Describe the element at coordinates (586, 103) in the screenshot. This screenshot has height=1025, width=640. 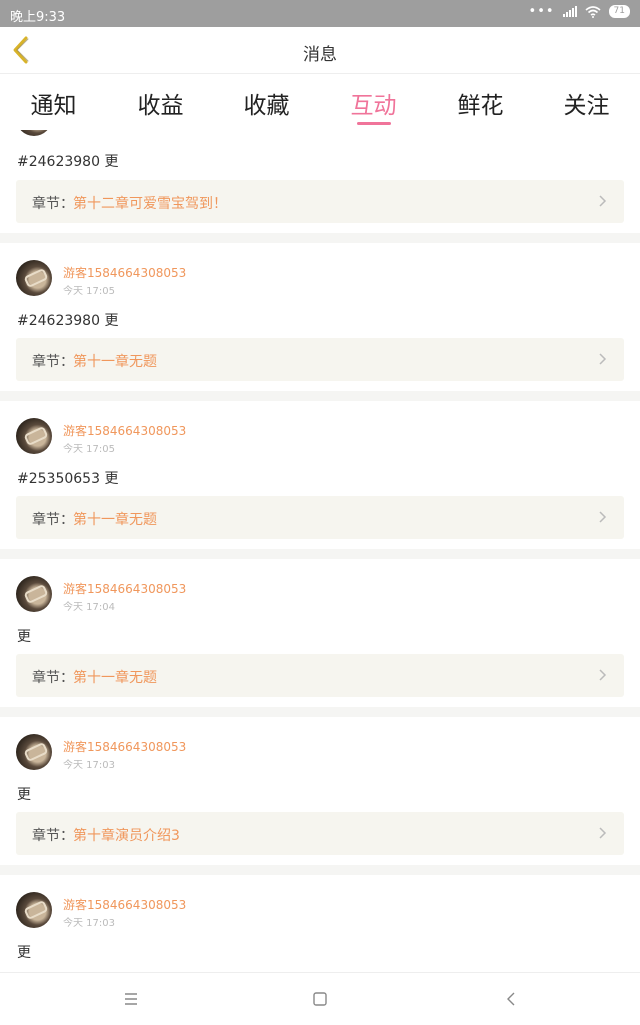
I see `tab-following: 关注` at that location.